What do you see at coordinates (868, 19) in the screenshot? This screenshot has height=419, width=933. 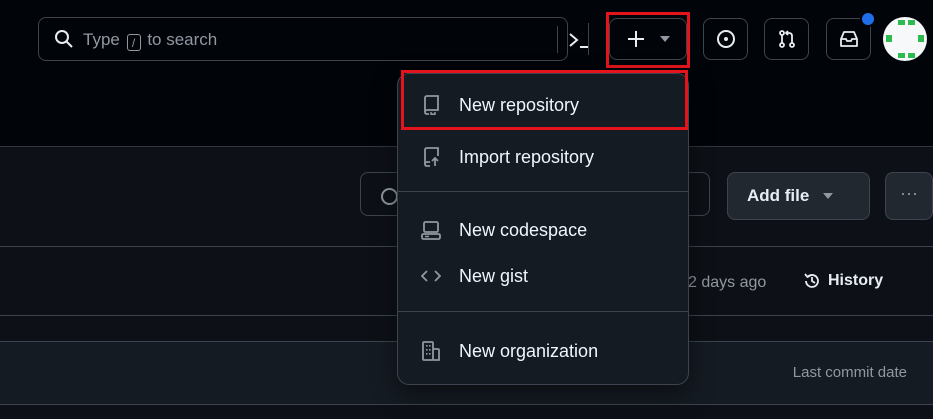 I see `notification-dot` at bounding box center [868, 19].